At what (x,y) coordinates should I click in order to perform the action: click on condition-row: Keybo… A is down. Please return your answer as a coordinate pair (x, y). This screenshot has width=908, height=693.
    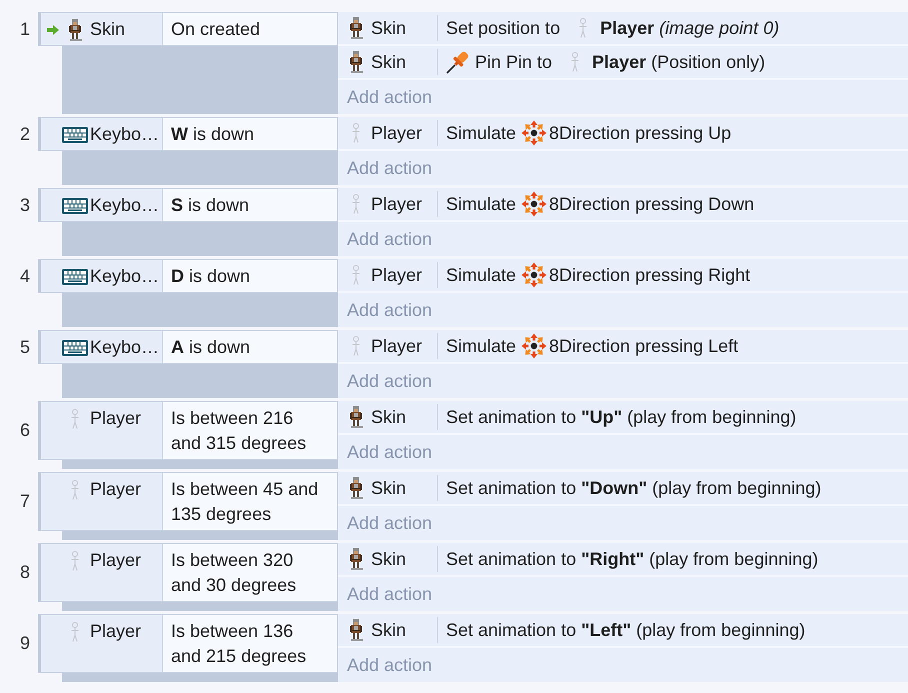
    Looking at the image, I should click on (188, 347).